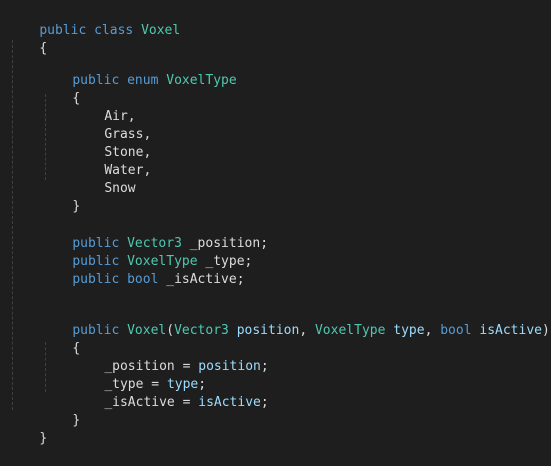  What do you see at coordinates (94, 21) in the screenshot?
I see `code-line-class-declaration: public class Voxel` at bounding box center [94, 21].